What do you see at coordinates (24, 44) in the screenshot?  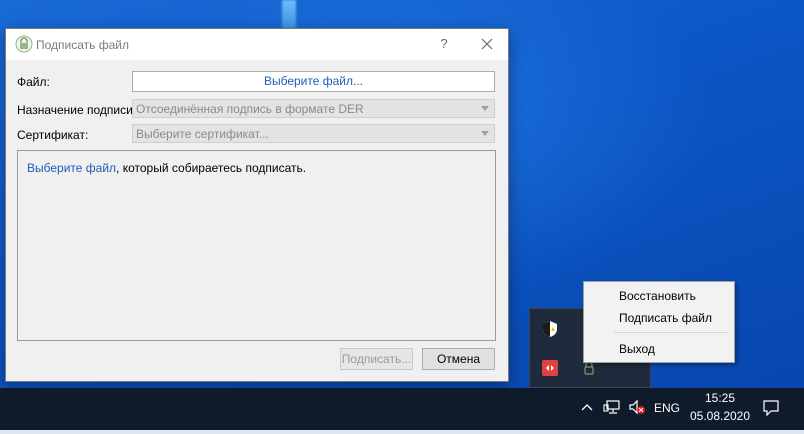 I see `app-lock-icon` at bounding box center [24, 44].